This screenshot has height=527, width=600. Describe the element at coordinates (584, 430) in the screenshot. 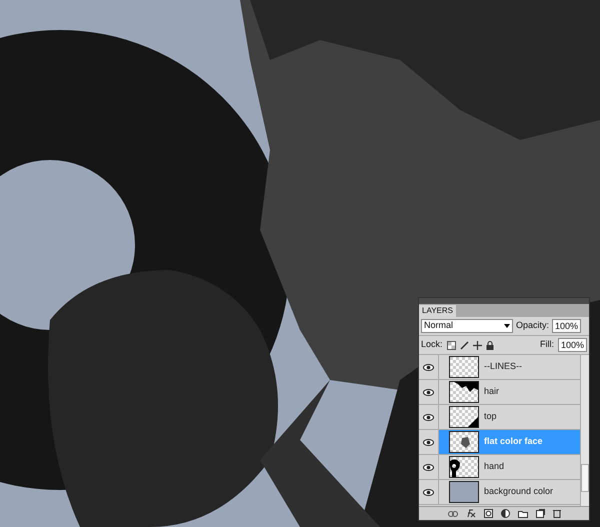

I see `scrollbar` at that location.